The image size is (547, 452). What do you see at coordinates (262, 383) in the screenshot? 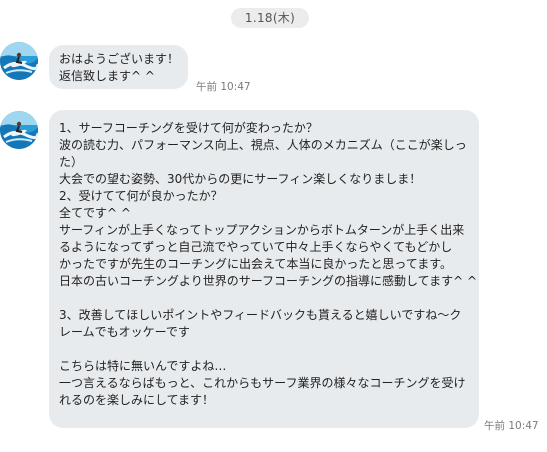
I see `message-line: 一つ言えるならばもっと、これからもサーフ業界の様々なコーチングを受け` at bounding box center [262, 383].